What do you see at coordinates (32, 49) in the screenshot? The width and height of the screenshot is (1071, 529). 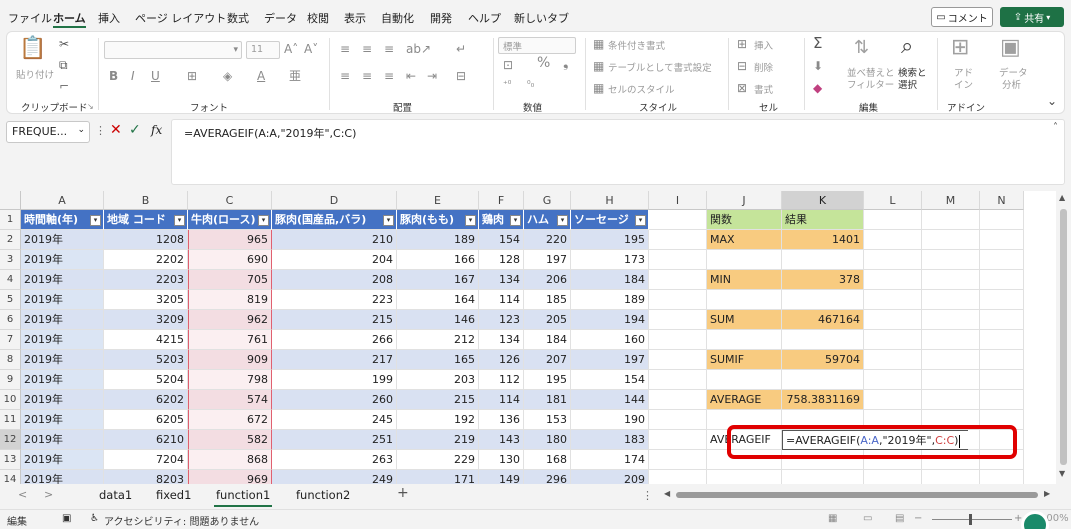 I see `paste-icon: 📋` at bounding box center [32, 49].